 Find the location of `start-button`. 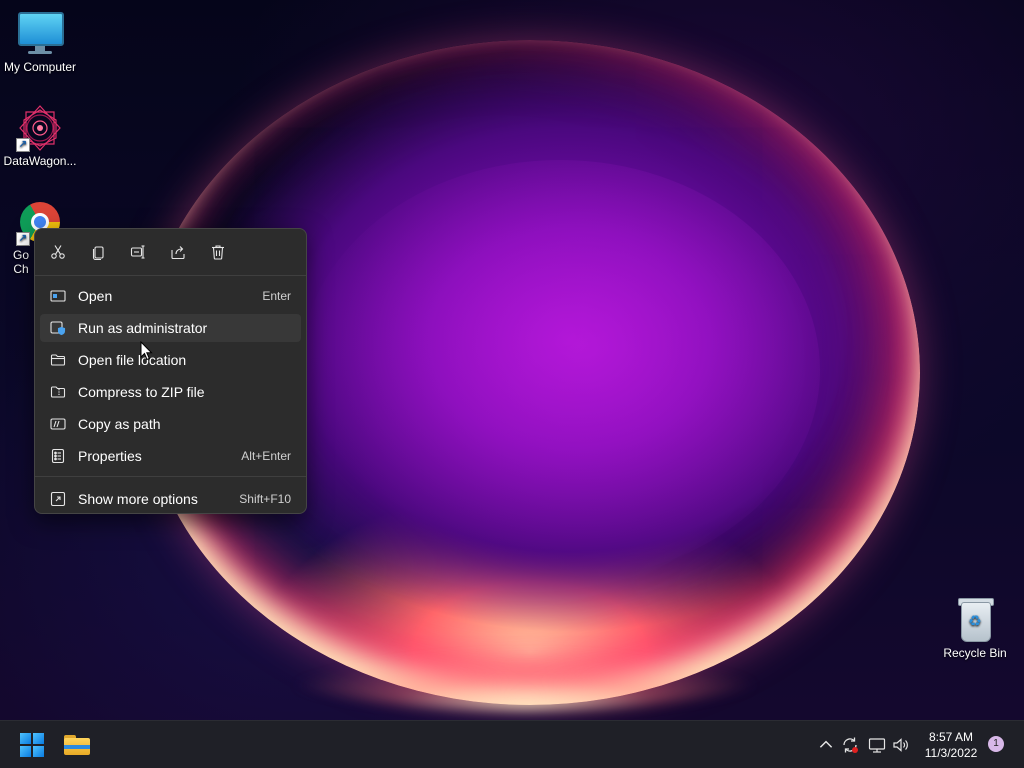

start-button is located at coordinates (32, 745).